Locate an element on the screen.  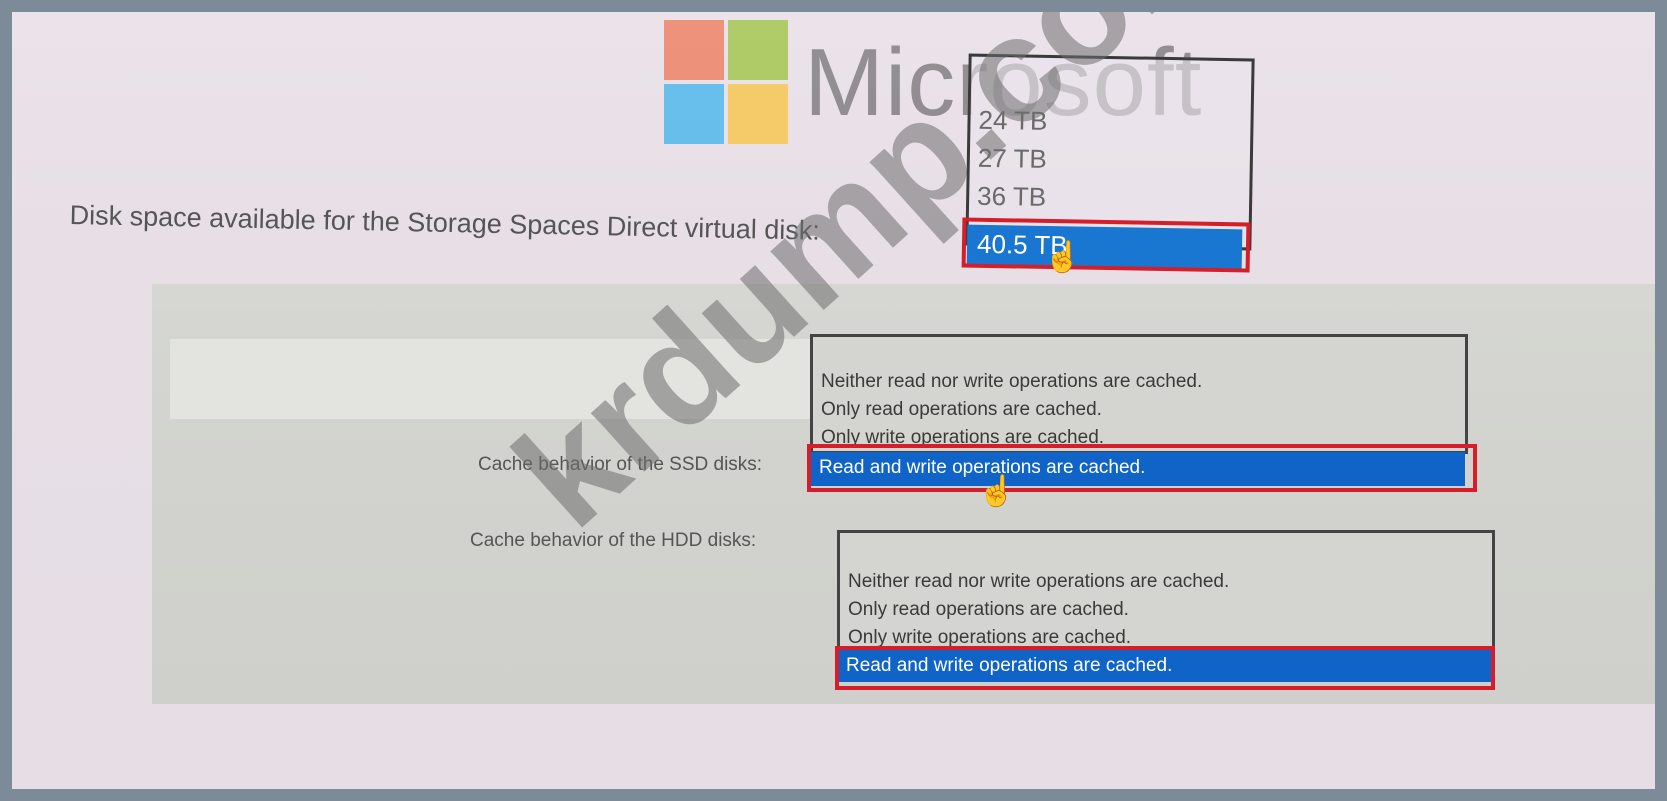
ssd-answer-highlight is located at coordinates (1142, 468).